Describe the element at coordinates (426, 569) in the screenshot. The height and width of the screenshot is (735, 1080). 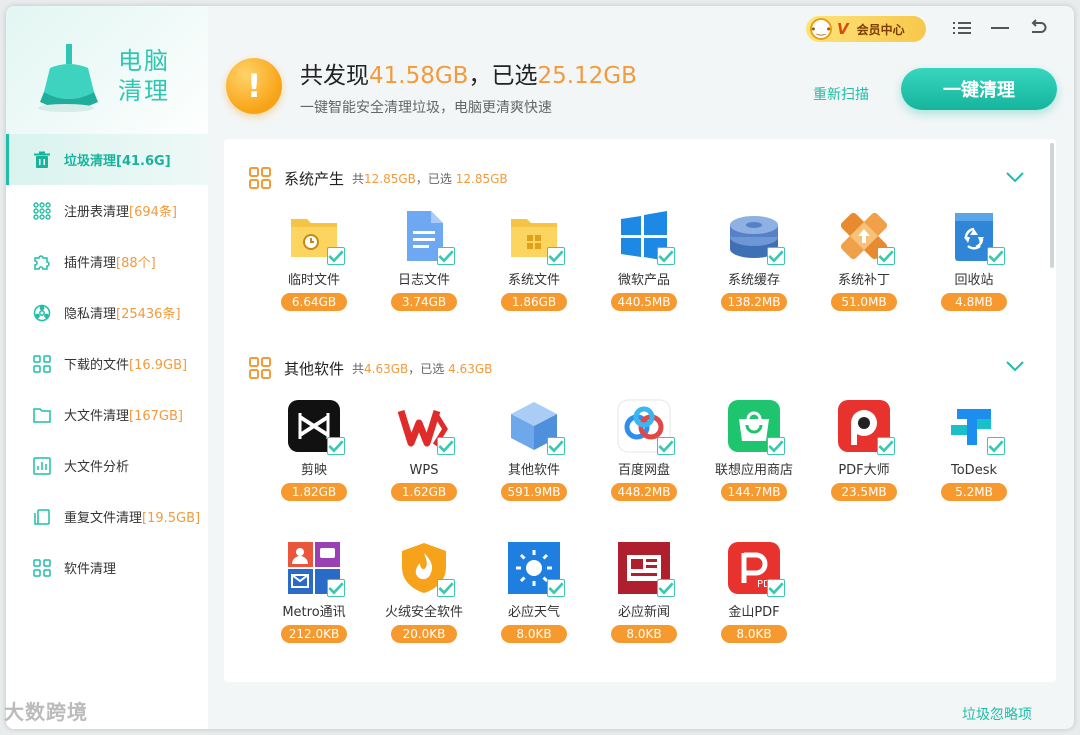
I see `huorong-icon` at that location.